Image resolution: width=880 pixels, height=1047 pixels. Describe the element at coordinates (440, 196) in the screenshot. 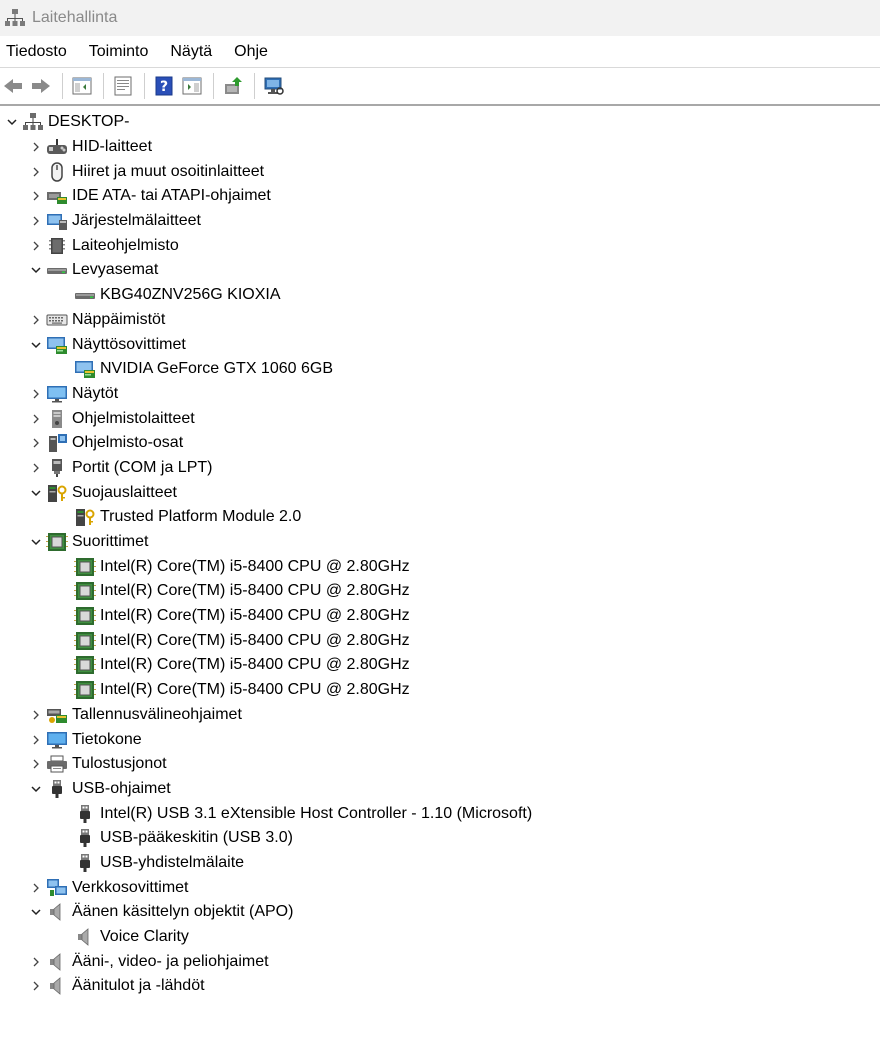

I see `tree-category: IDE ATA- tai ATAPI-ohjaimet` at that location.